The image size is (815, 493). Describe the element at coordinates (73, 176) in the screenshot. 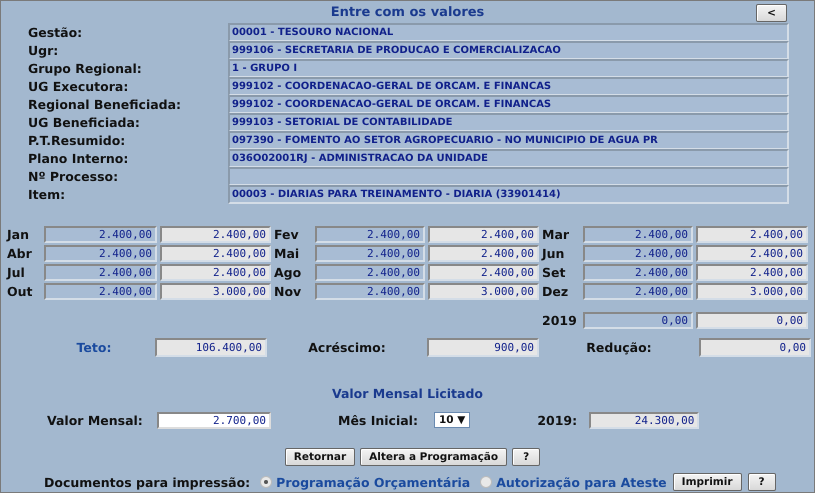

I see `field-label: Nº Processo:` at that location.